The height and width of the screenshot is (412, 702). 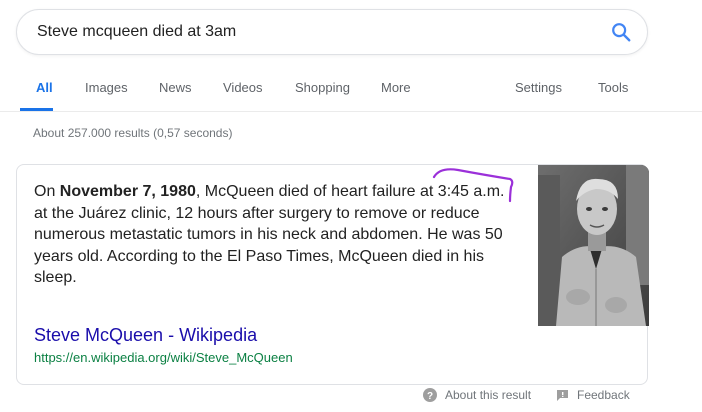 I want to click on result-title-link: Steve McQueen - Wikipedia, so click(x=145, y=335).